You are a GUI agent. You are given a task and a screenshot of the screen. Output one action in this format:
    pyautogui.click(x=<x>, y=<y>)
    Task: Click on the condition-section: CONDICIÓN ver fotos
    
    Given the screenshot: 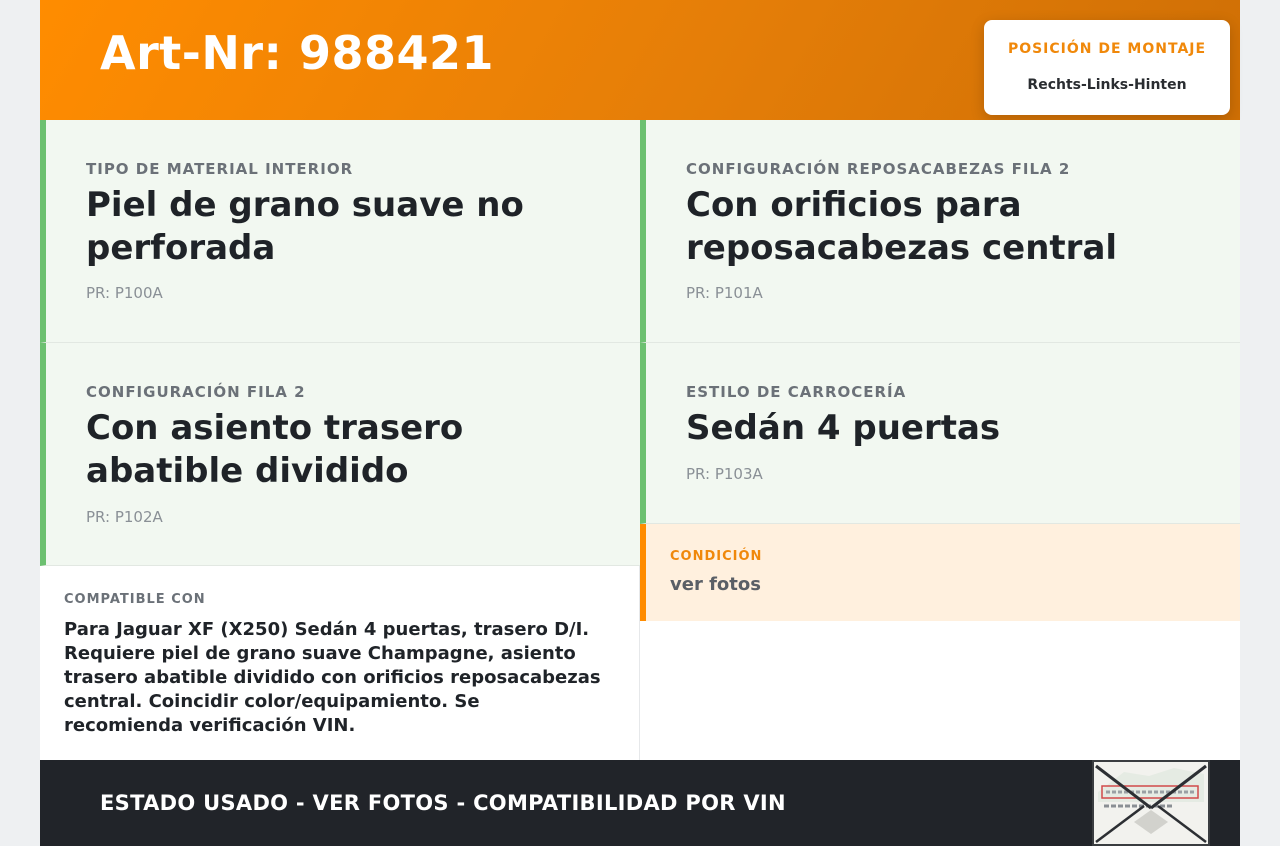 What is the action you would take?
    pyautogui.click(x=940, y=572)
    